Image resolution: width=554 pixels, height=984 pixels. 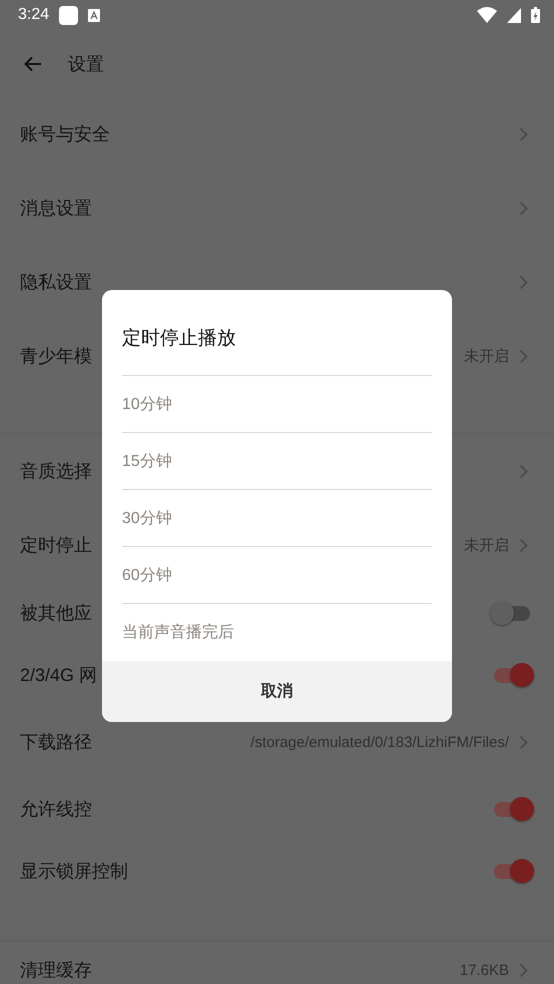 I want to click on setting-label: 被其他应, so click(x=56, y=613).